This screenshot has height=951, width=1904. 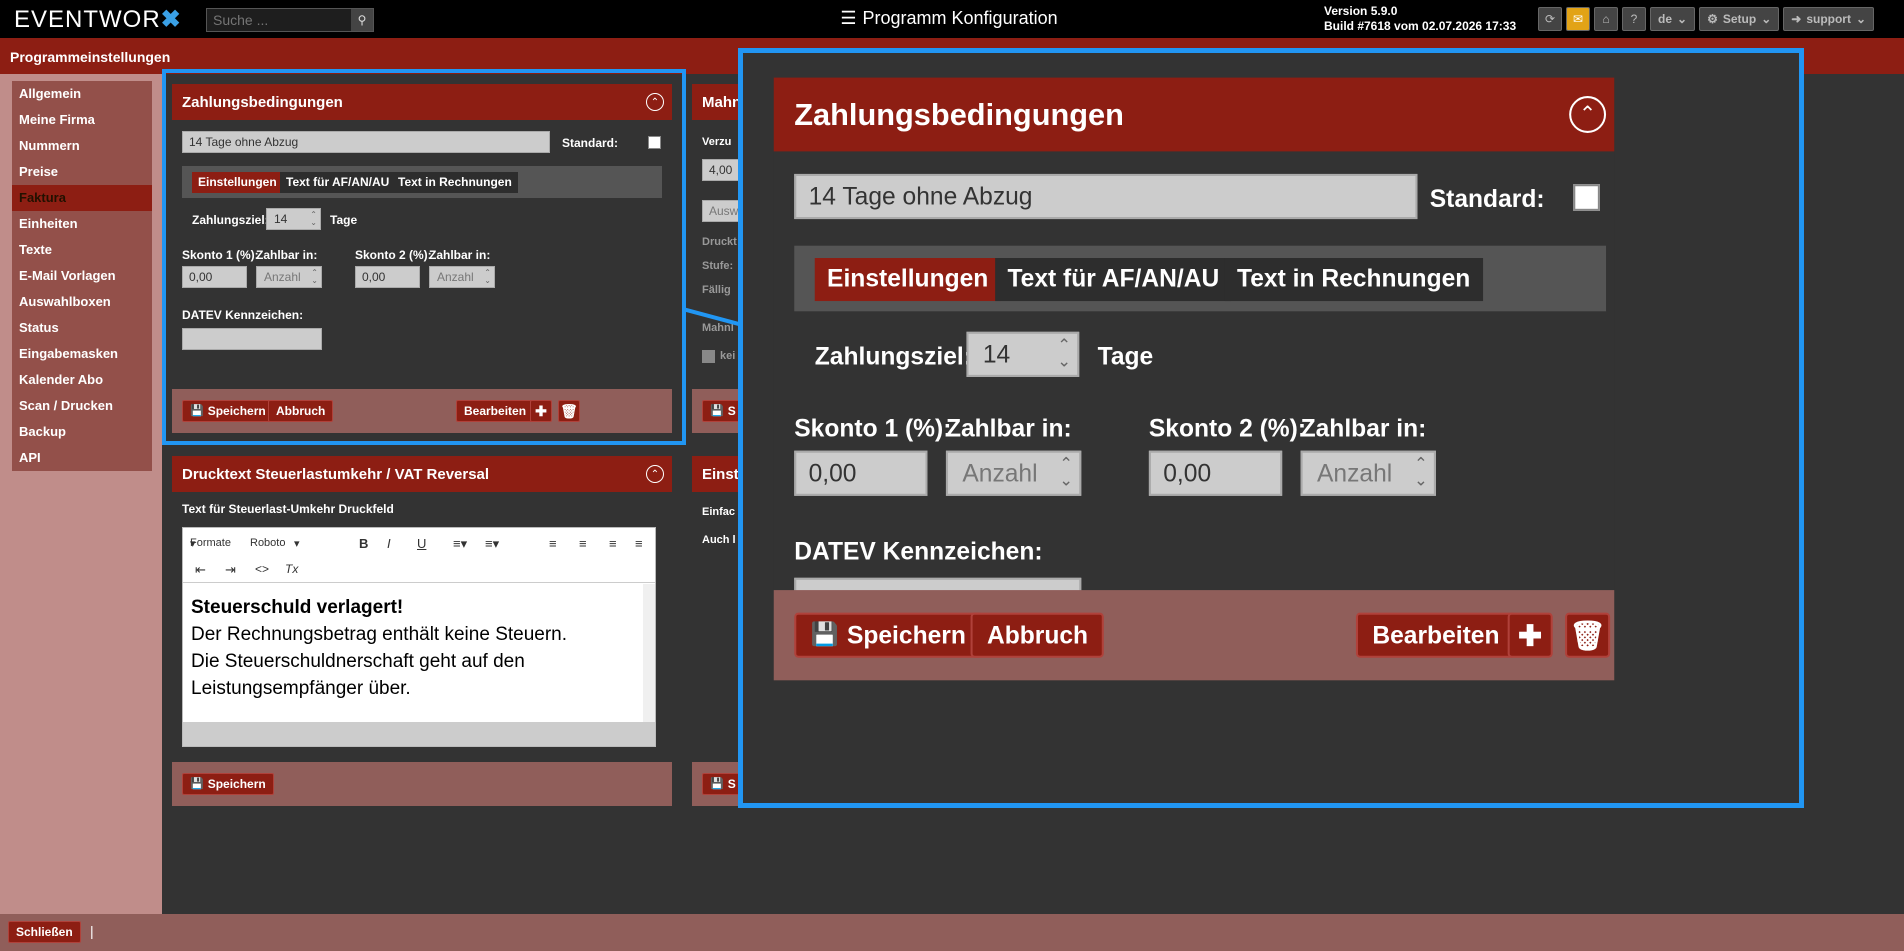 I want to click on close-button: Schließen, so click(x=44, y=932).